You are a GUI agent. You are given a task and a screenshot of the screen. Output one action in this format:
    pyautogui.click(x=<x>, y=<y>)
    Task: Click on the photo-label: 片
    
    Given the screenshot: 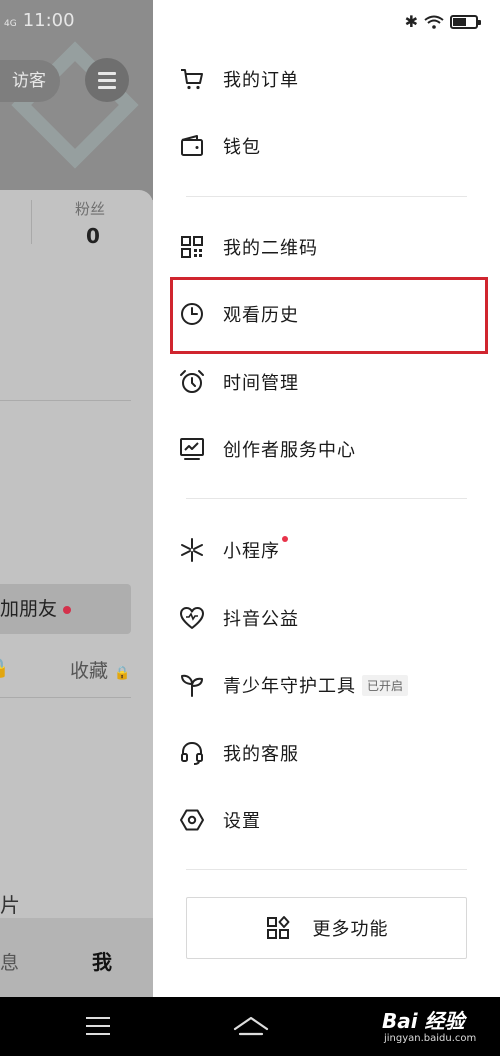 What is the action you would take?
    pyautogui.click(x=10, y=905)
    